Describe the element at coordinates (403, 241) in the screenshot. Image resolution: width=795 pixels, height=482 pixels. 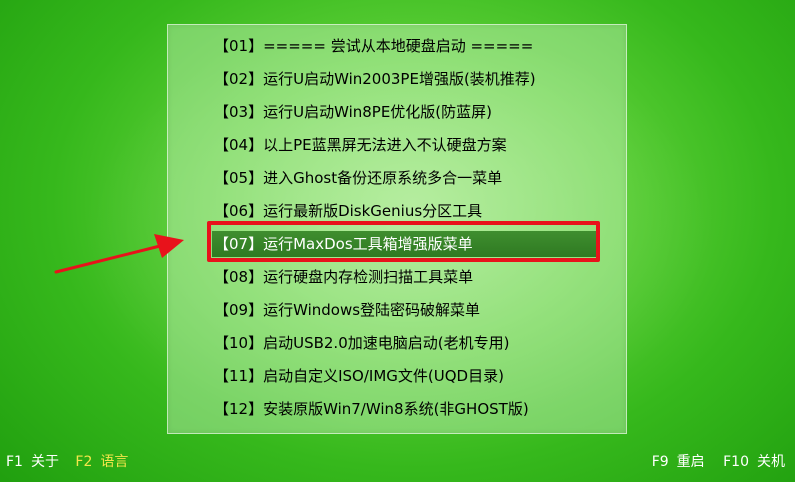
I see `selection-highlight-box` at that location.